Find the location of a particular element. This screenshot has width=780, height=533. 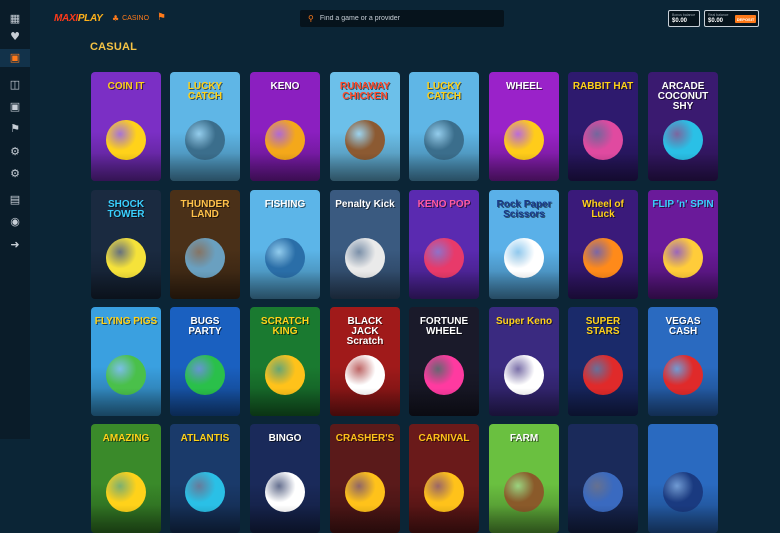

game-tile: ARCADE COCONUT SHY is located at coordinates (683, 126).